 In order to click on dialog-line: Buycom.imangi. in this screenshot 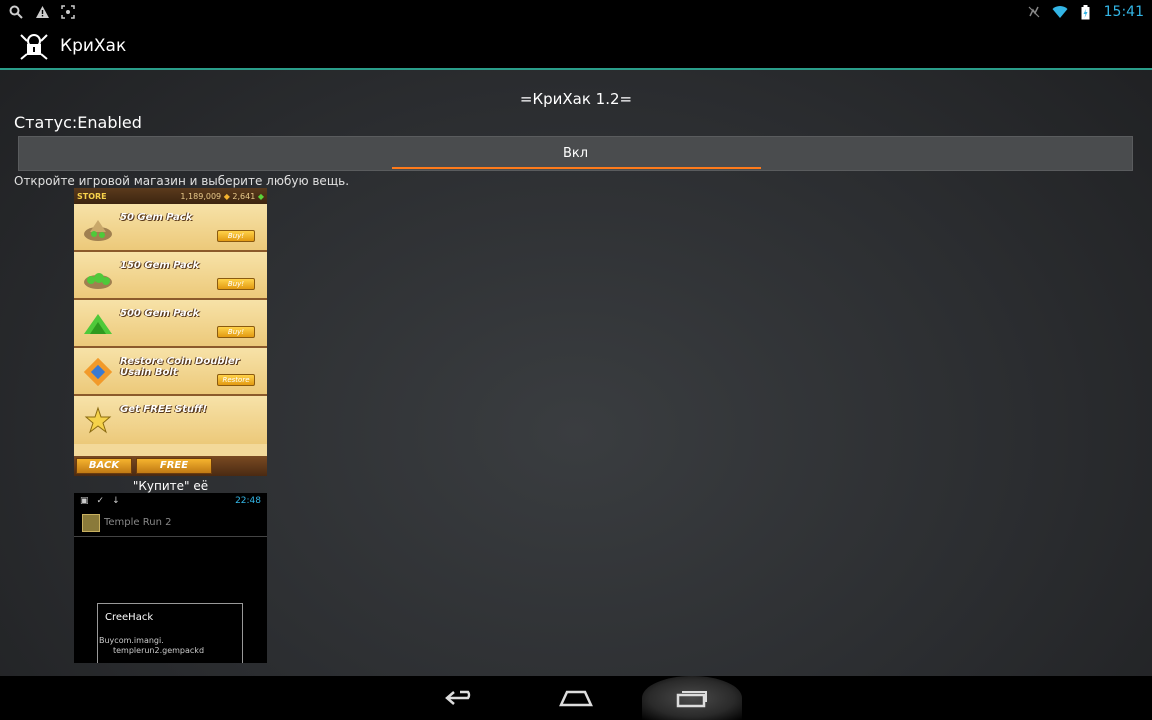, I will do `click(131, 640)`.